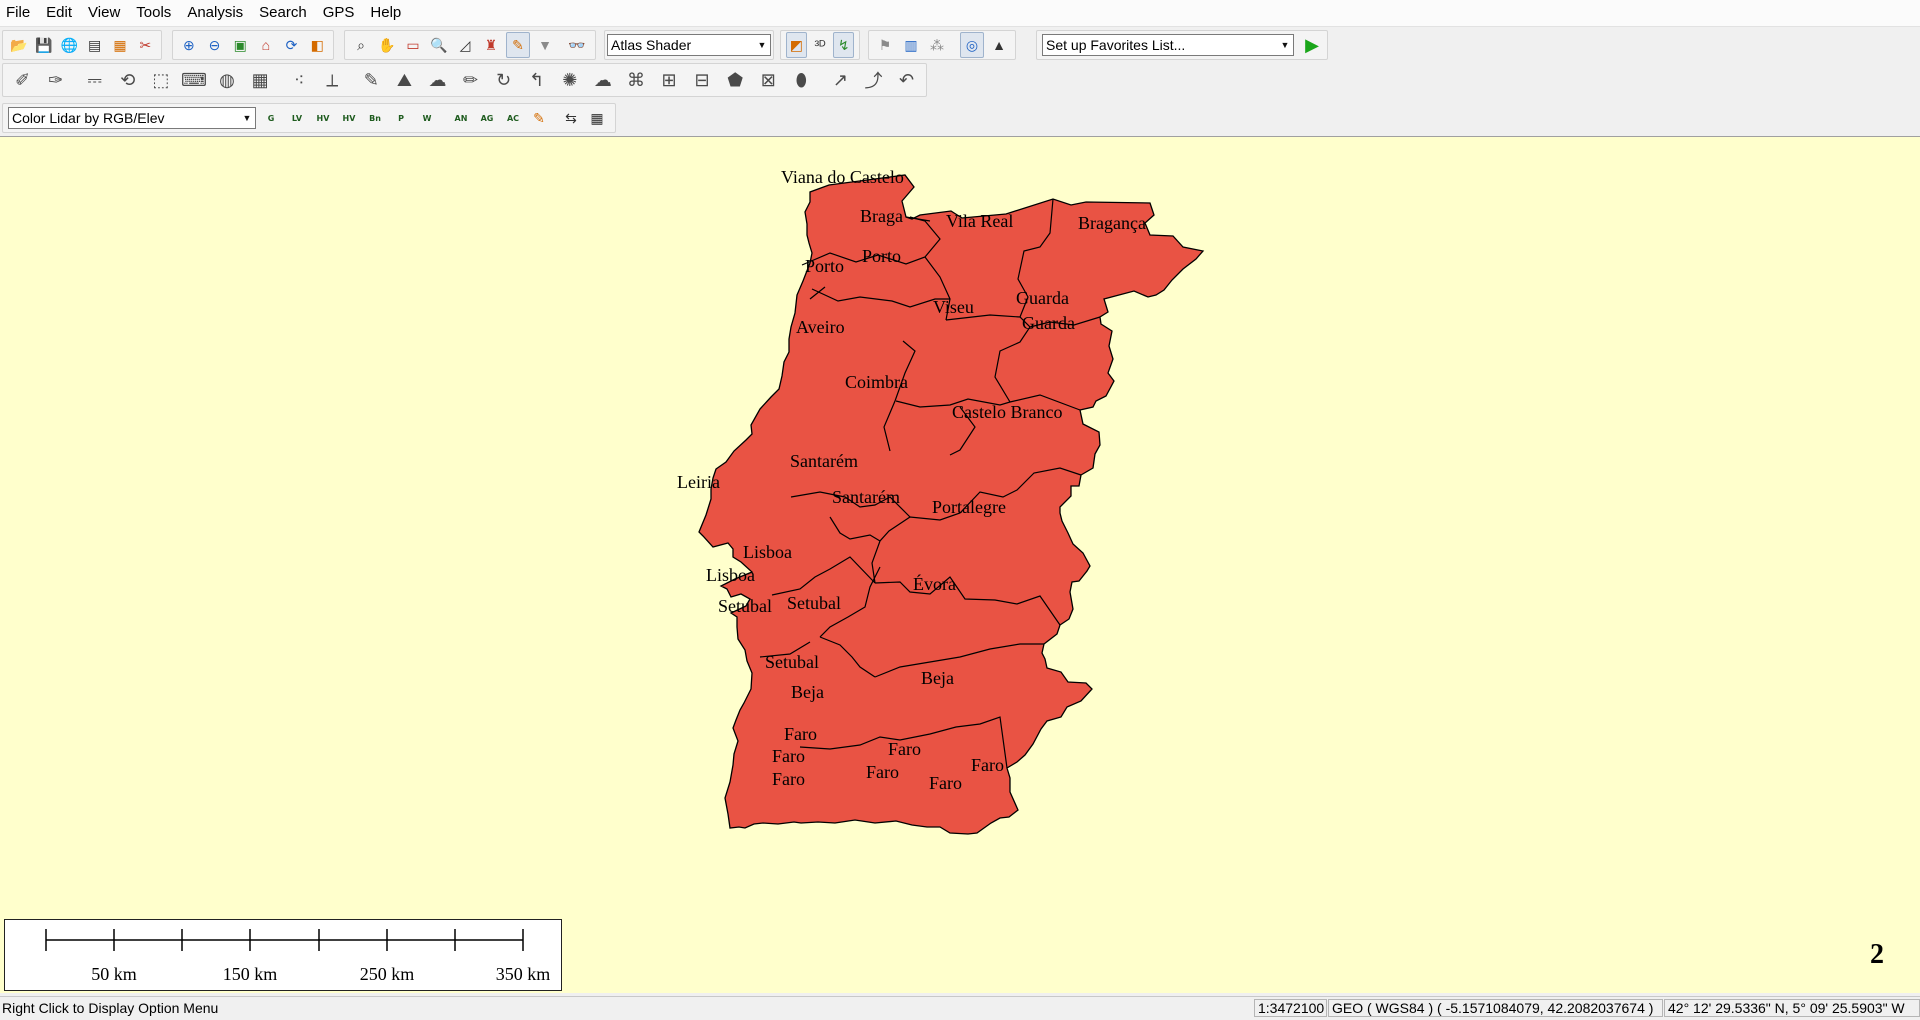  Describe the element at coordinates (577, 45) in the screenshot. I see `binoculars-icon: 👓` at that location.